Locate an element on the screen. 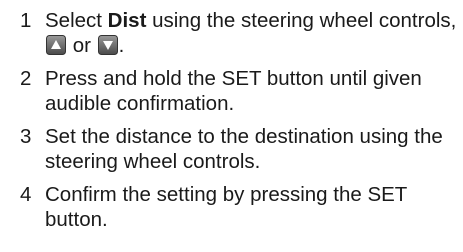 Image resolution: width=463 pixels, height=252 pixels. step-number: 1 is located at coordinates (26, 20).